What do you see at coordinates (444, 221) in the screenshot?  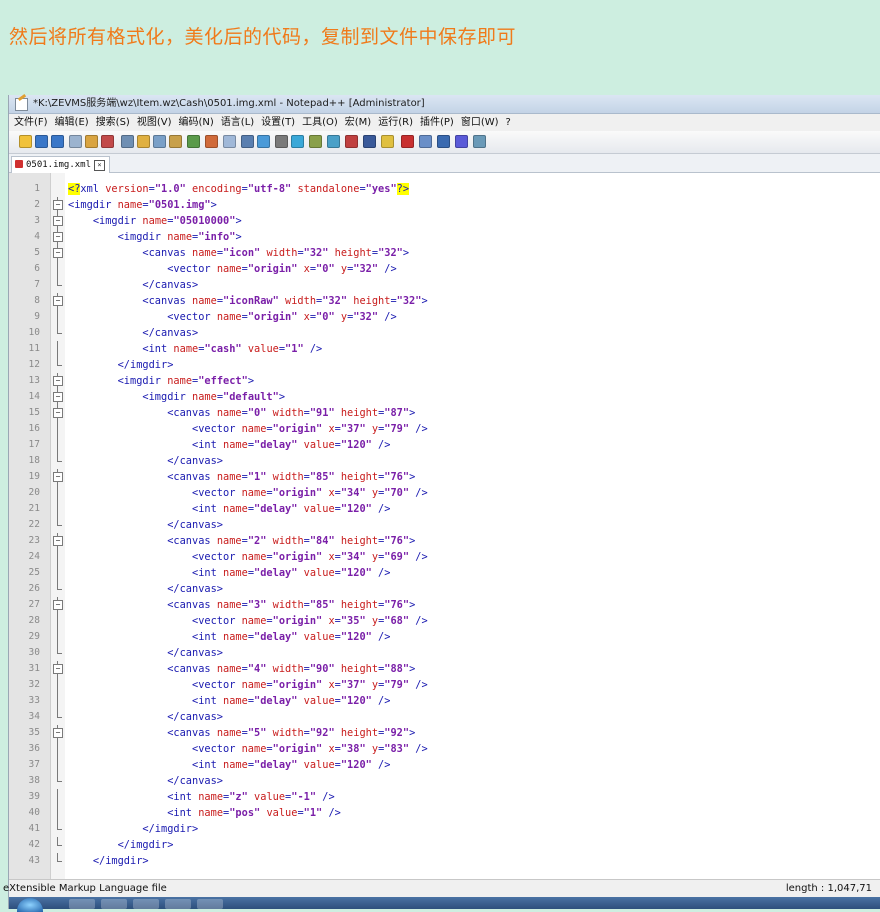 I see `code-line: 3 <imgdir name="05010000">` at bounding box center [444, 221].